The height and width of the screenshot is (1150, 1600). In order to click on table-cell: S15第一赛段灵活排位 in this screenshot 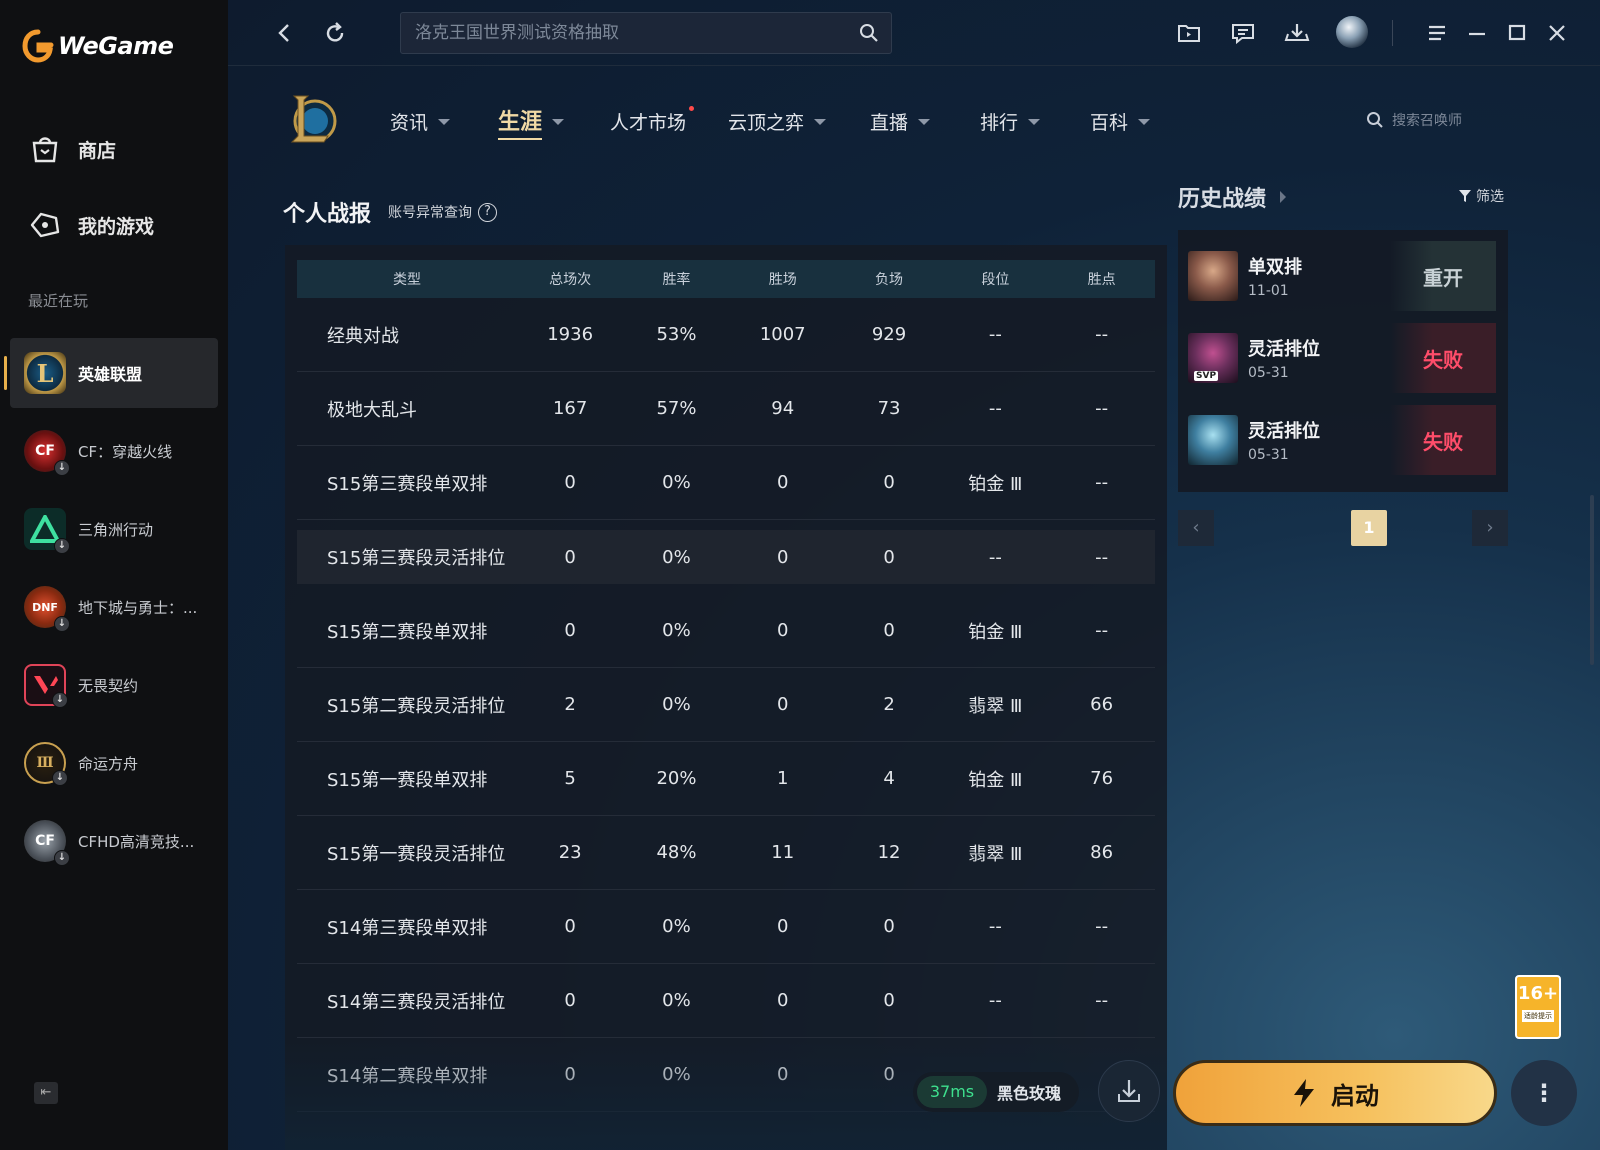, I will do `click(416, 854)`.